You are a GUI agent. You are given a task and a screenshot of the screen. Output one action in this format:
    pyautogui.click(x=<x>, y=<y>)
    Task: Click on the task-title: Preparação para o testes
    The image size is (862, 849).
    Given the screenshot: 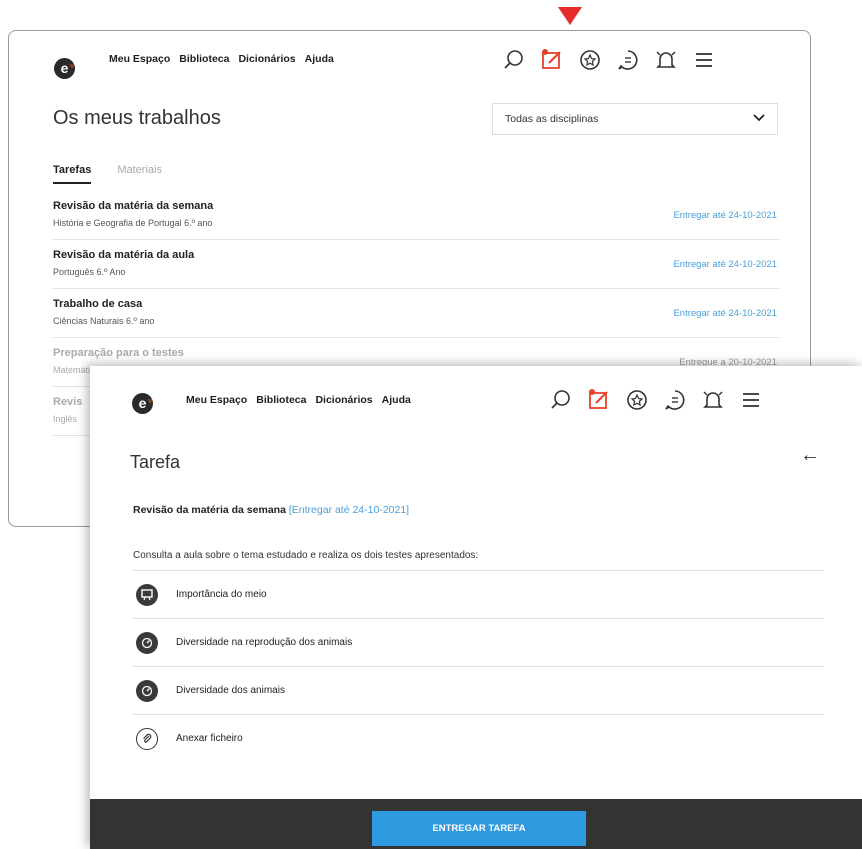 What is the action you would take?
    pyautogui.click(x=118, y=353)
    